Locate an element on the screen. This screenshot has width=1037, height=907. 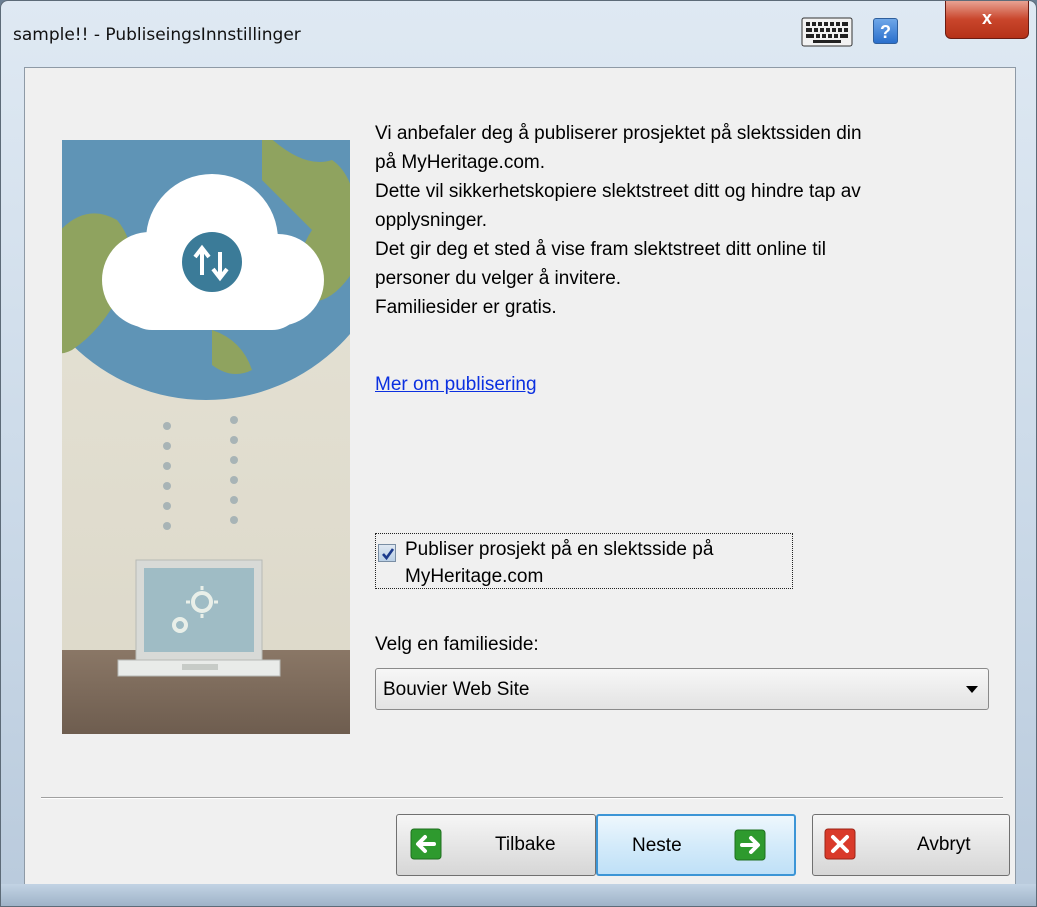
button-separator is located at coordinates (522, 798).